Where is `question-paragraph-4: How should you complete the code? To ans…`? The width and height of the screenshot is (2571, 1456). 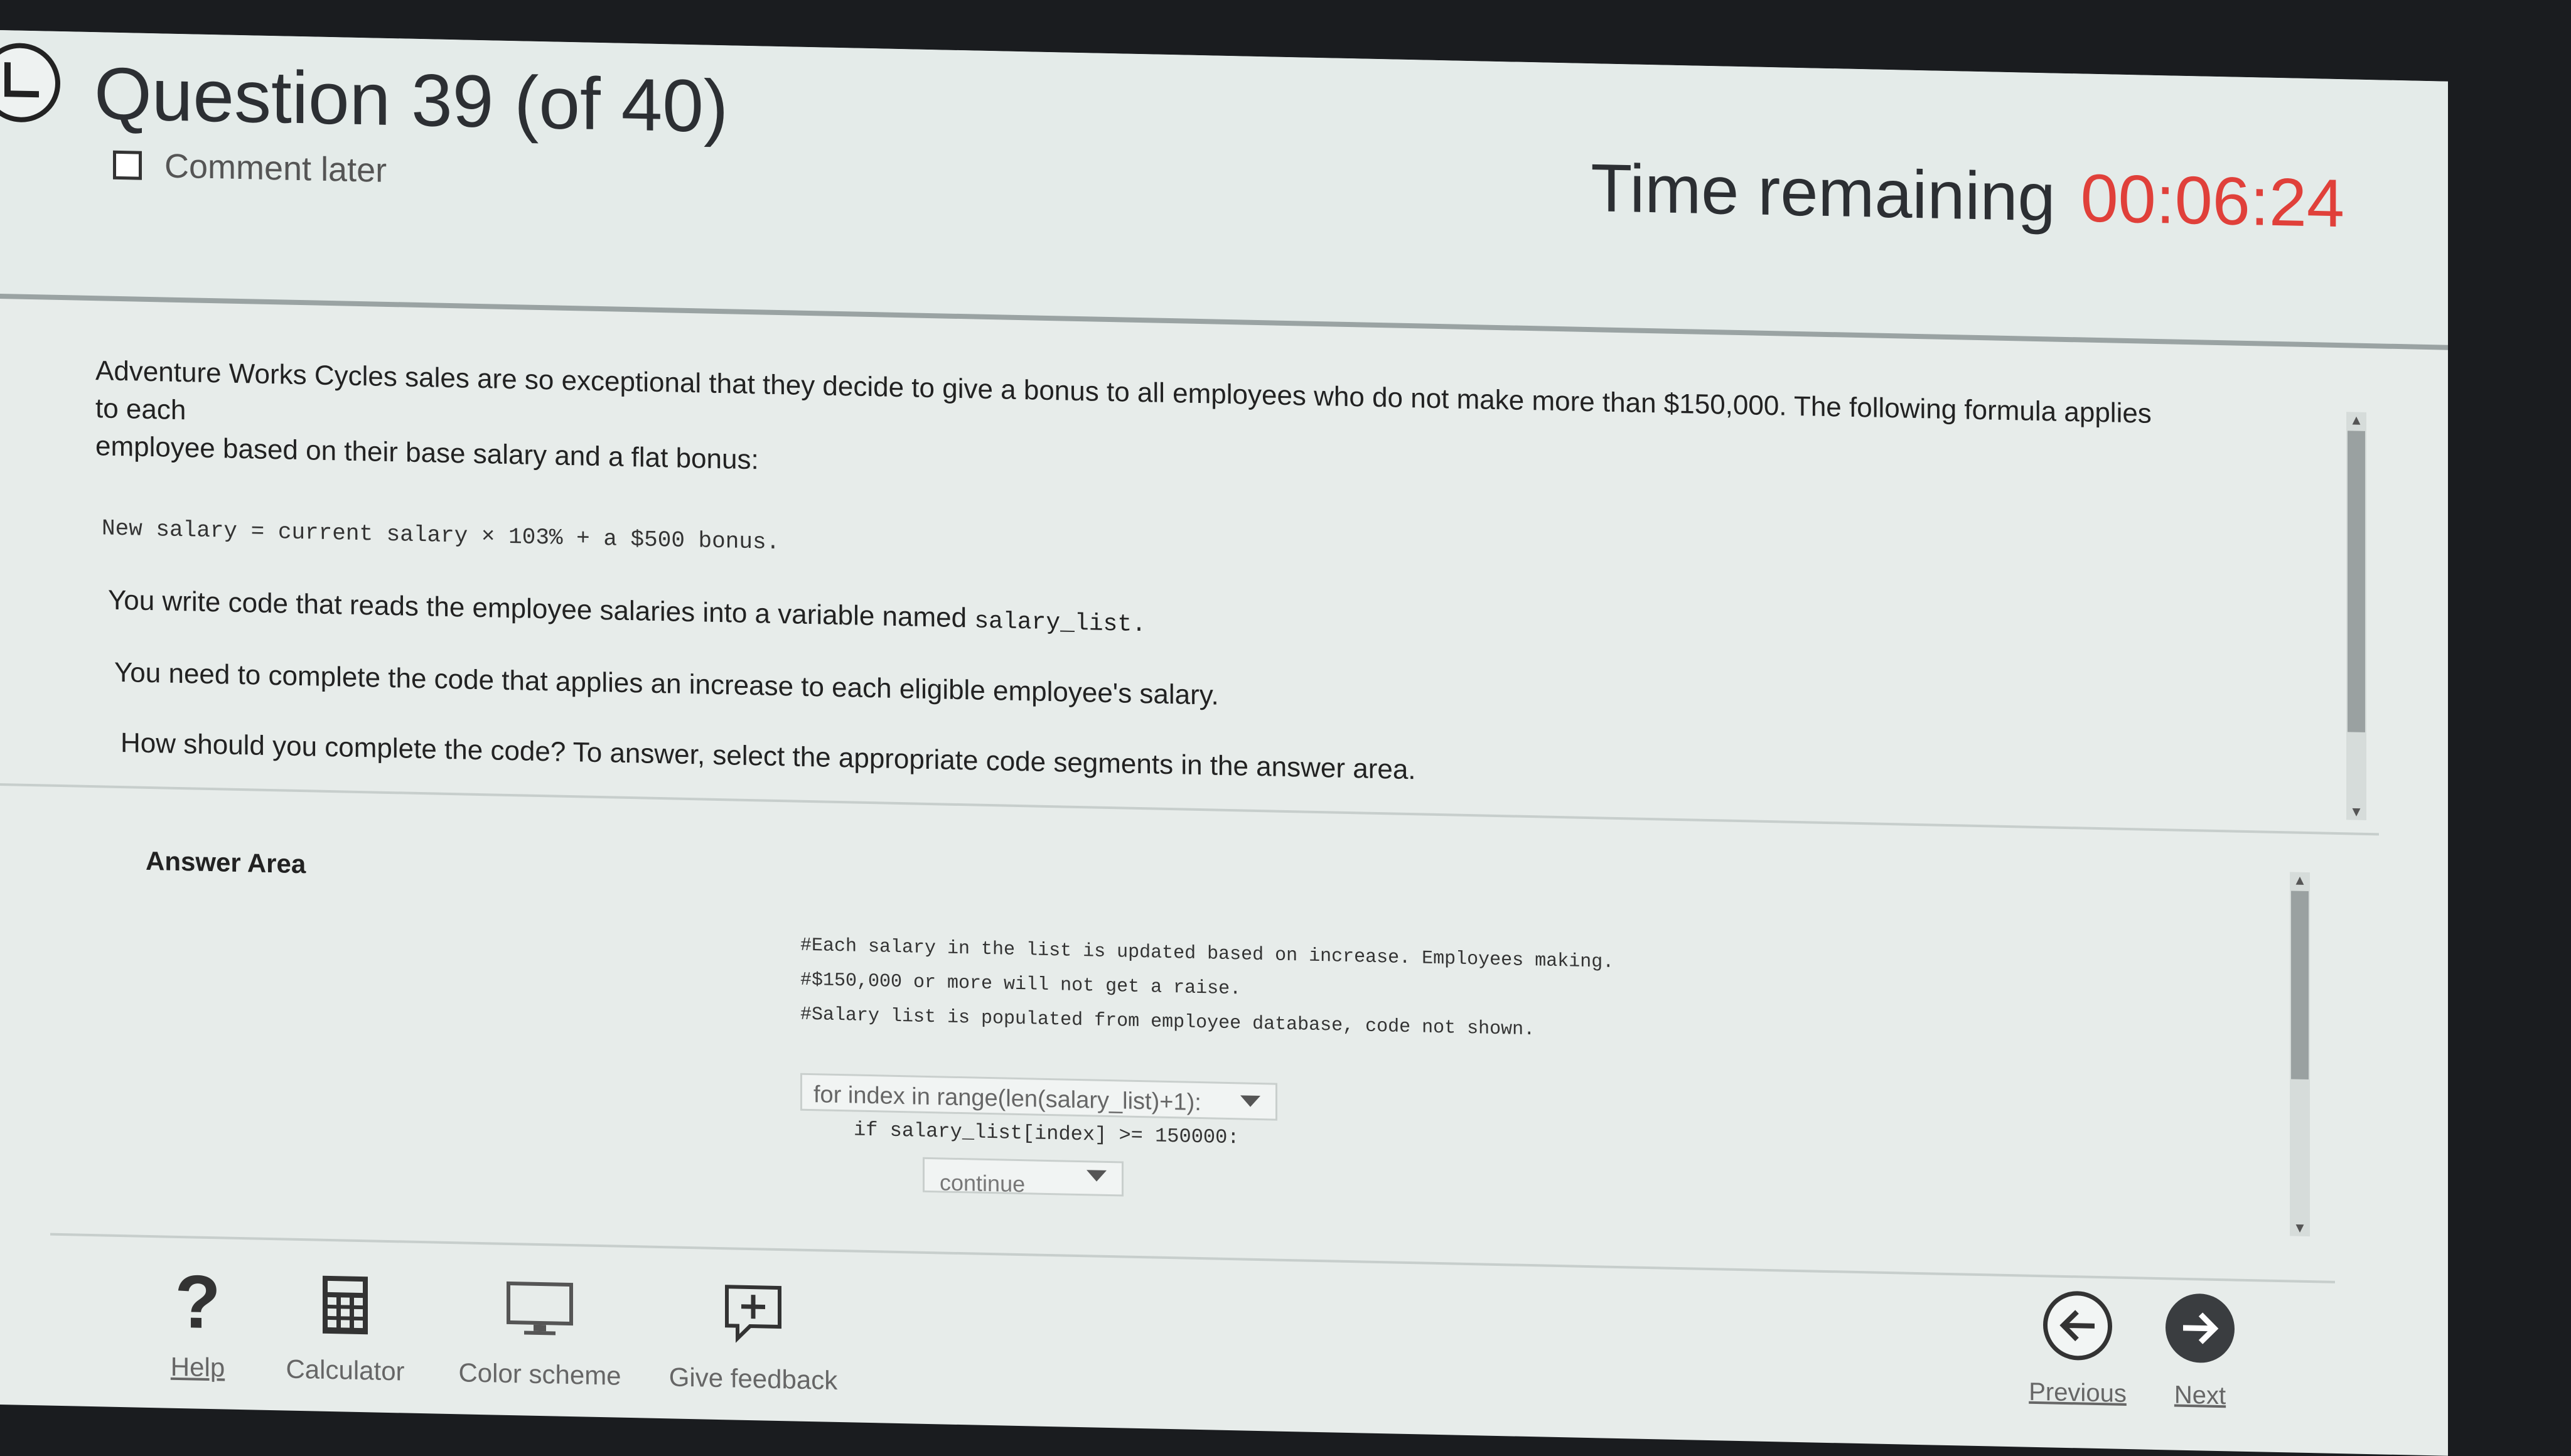
question-paragraph-4: How should you complete the code? To ans… is located at coordinates (768, 756).